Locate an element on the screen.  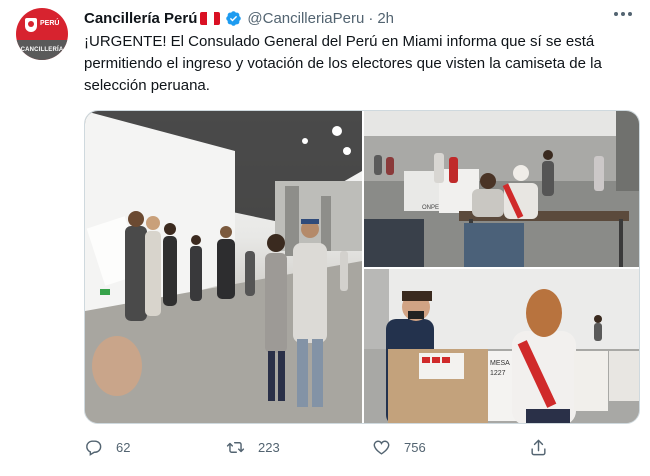
share-button is located at coordinates (538, 447).